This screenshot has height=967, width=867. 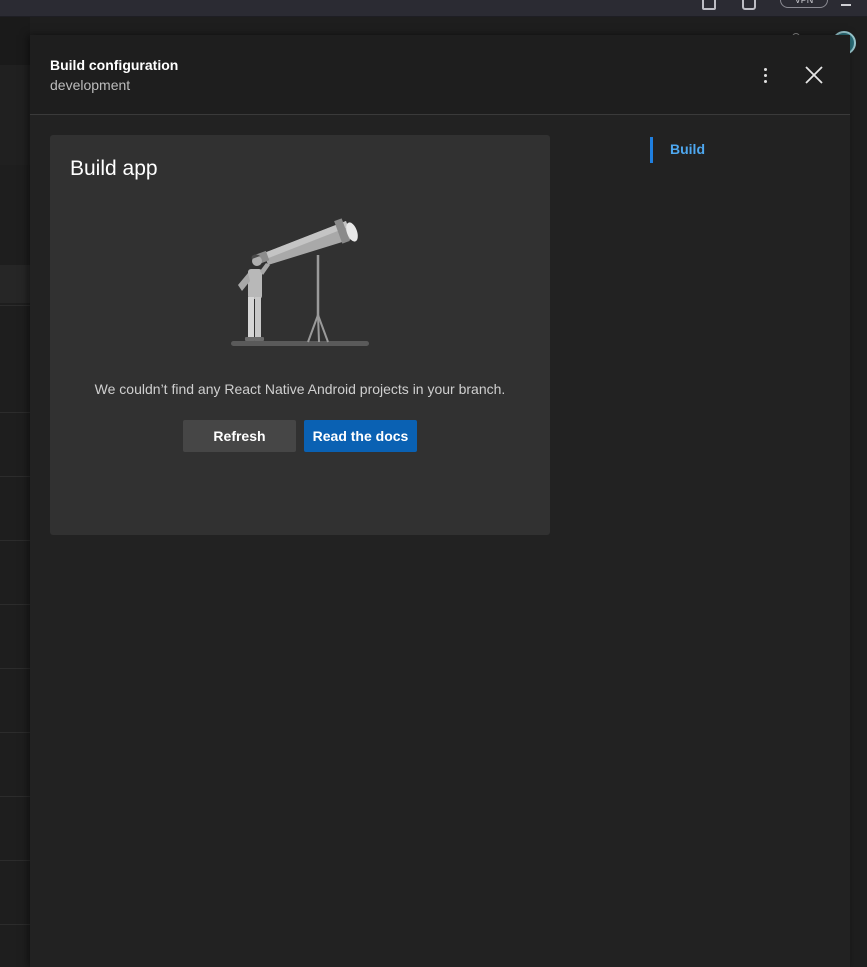 I want to click on refresh-button: Refresh, so click(x=239, y=436).